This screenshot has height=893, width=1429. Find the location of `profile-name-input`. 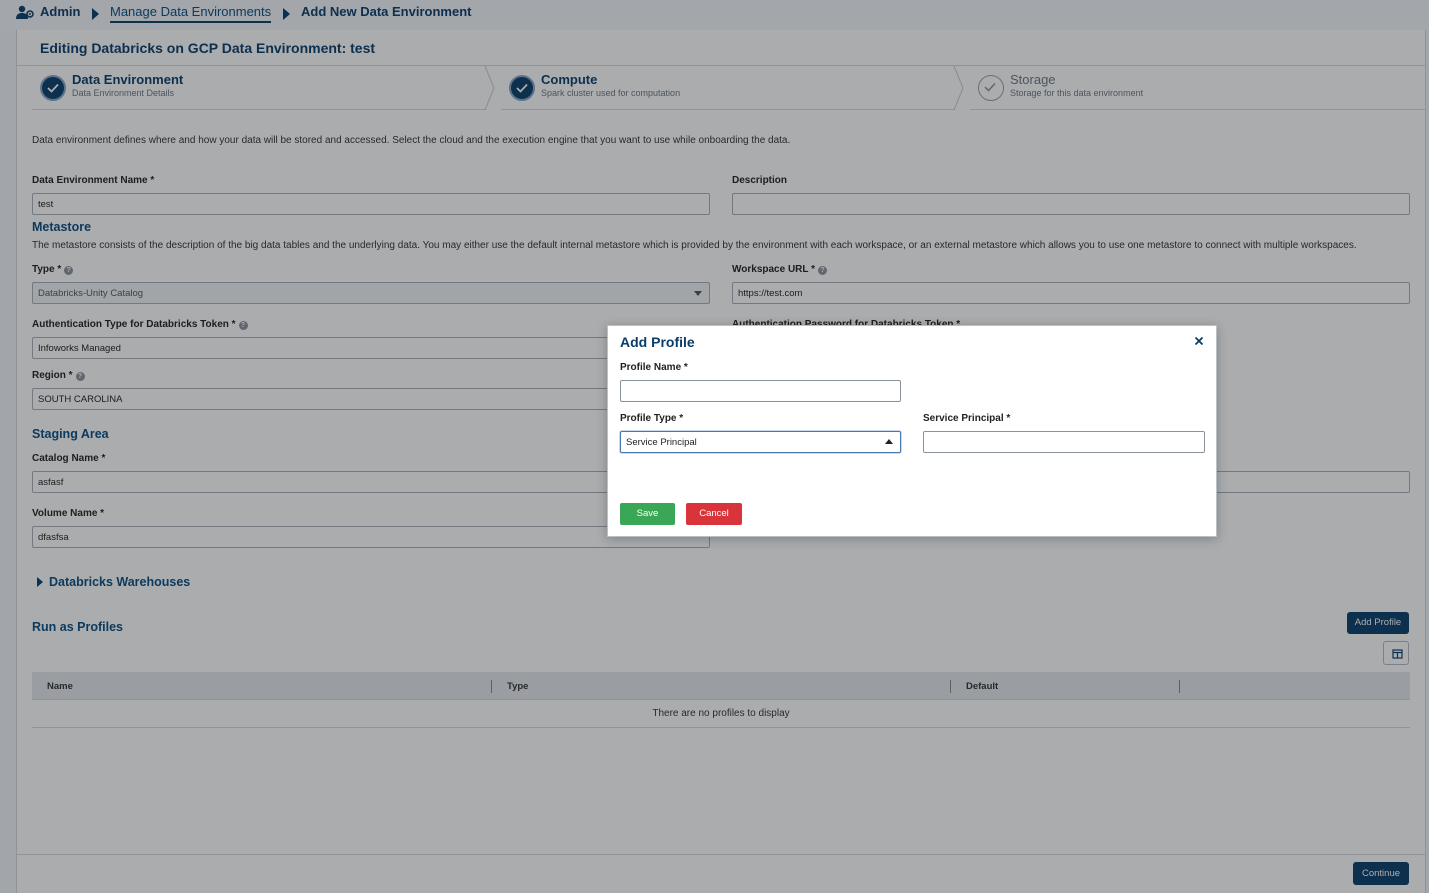

profile-name-input is located at coordinates (760, 391).